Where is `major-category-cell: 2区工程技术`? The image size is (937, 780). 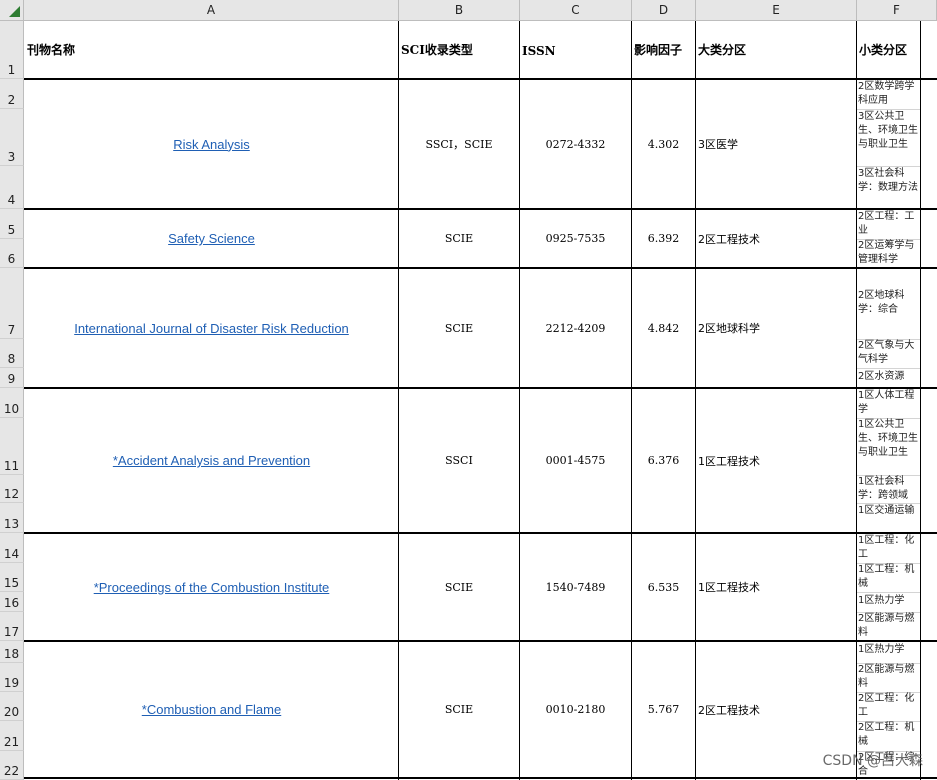
major-category-cell: 2区工程技术 is located at coordinates (776, 238).